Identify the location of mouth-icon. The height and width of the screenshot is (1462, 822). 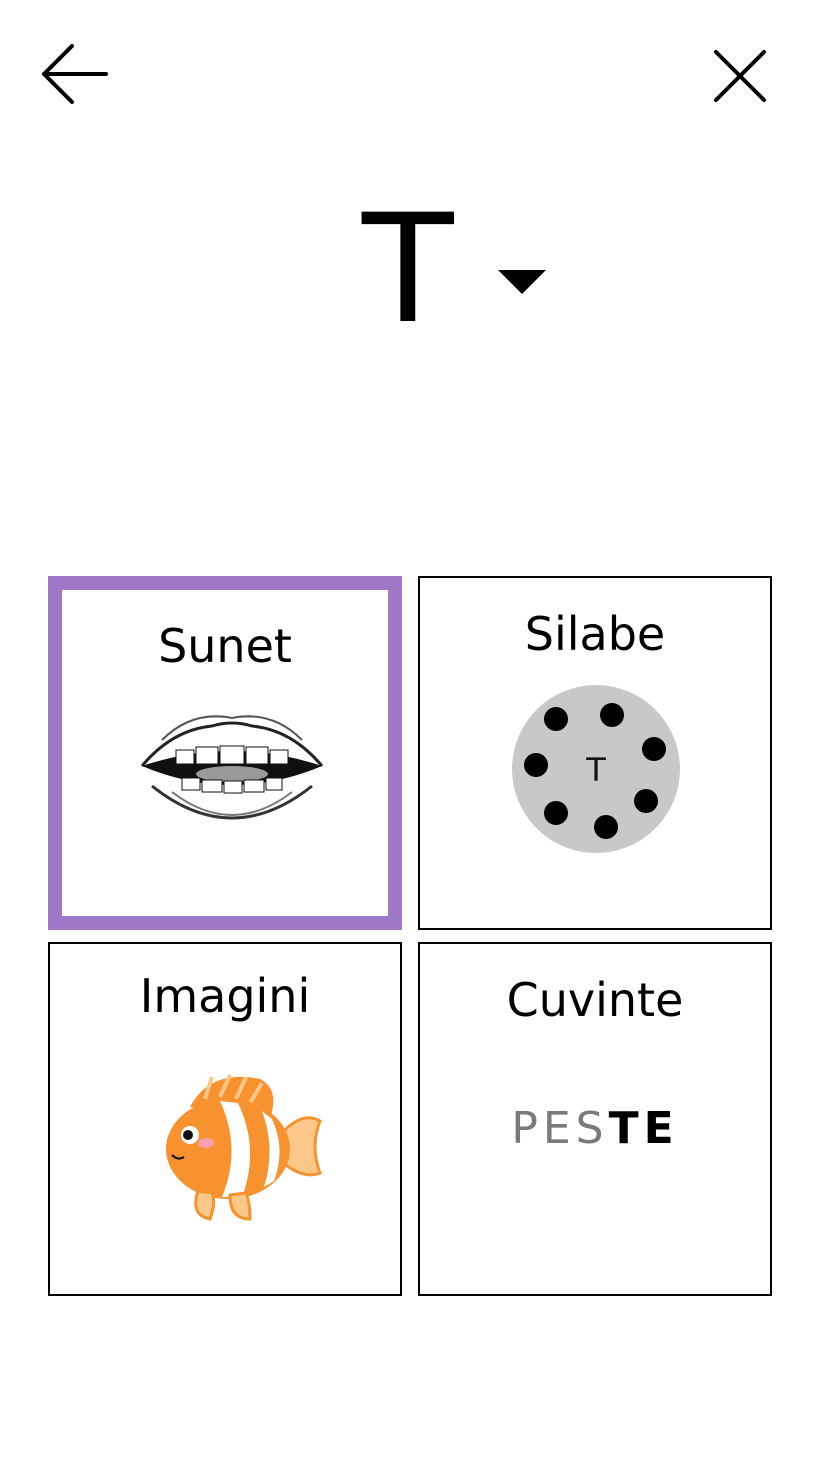
(232, 767).